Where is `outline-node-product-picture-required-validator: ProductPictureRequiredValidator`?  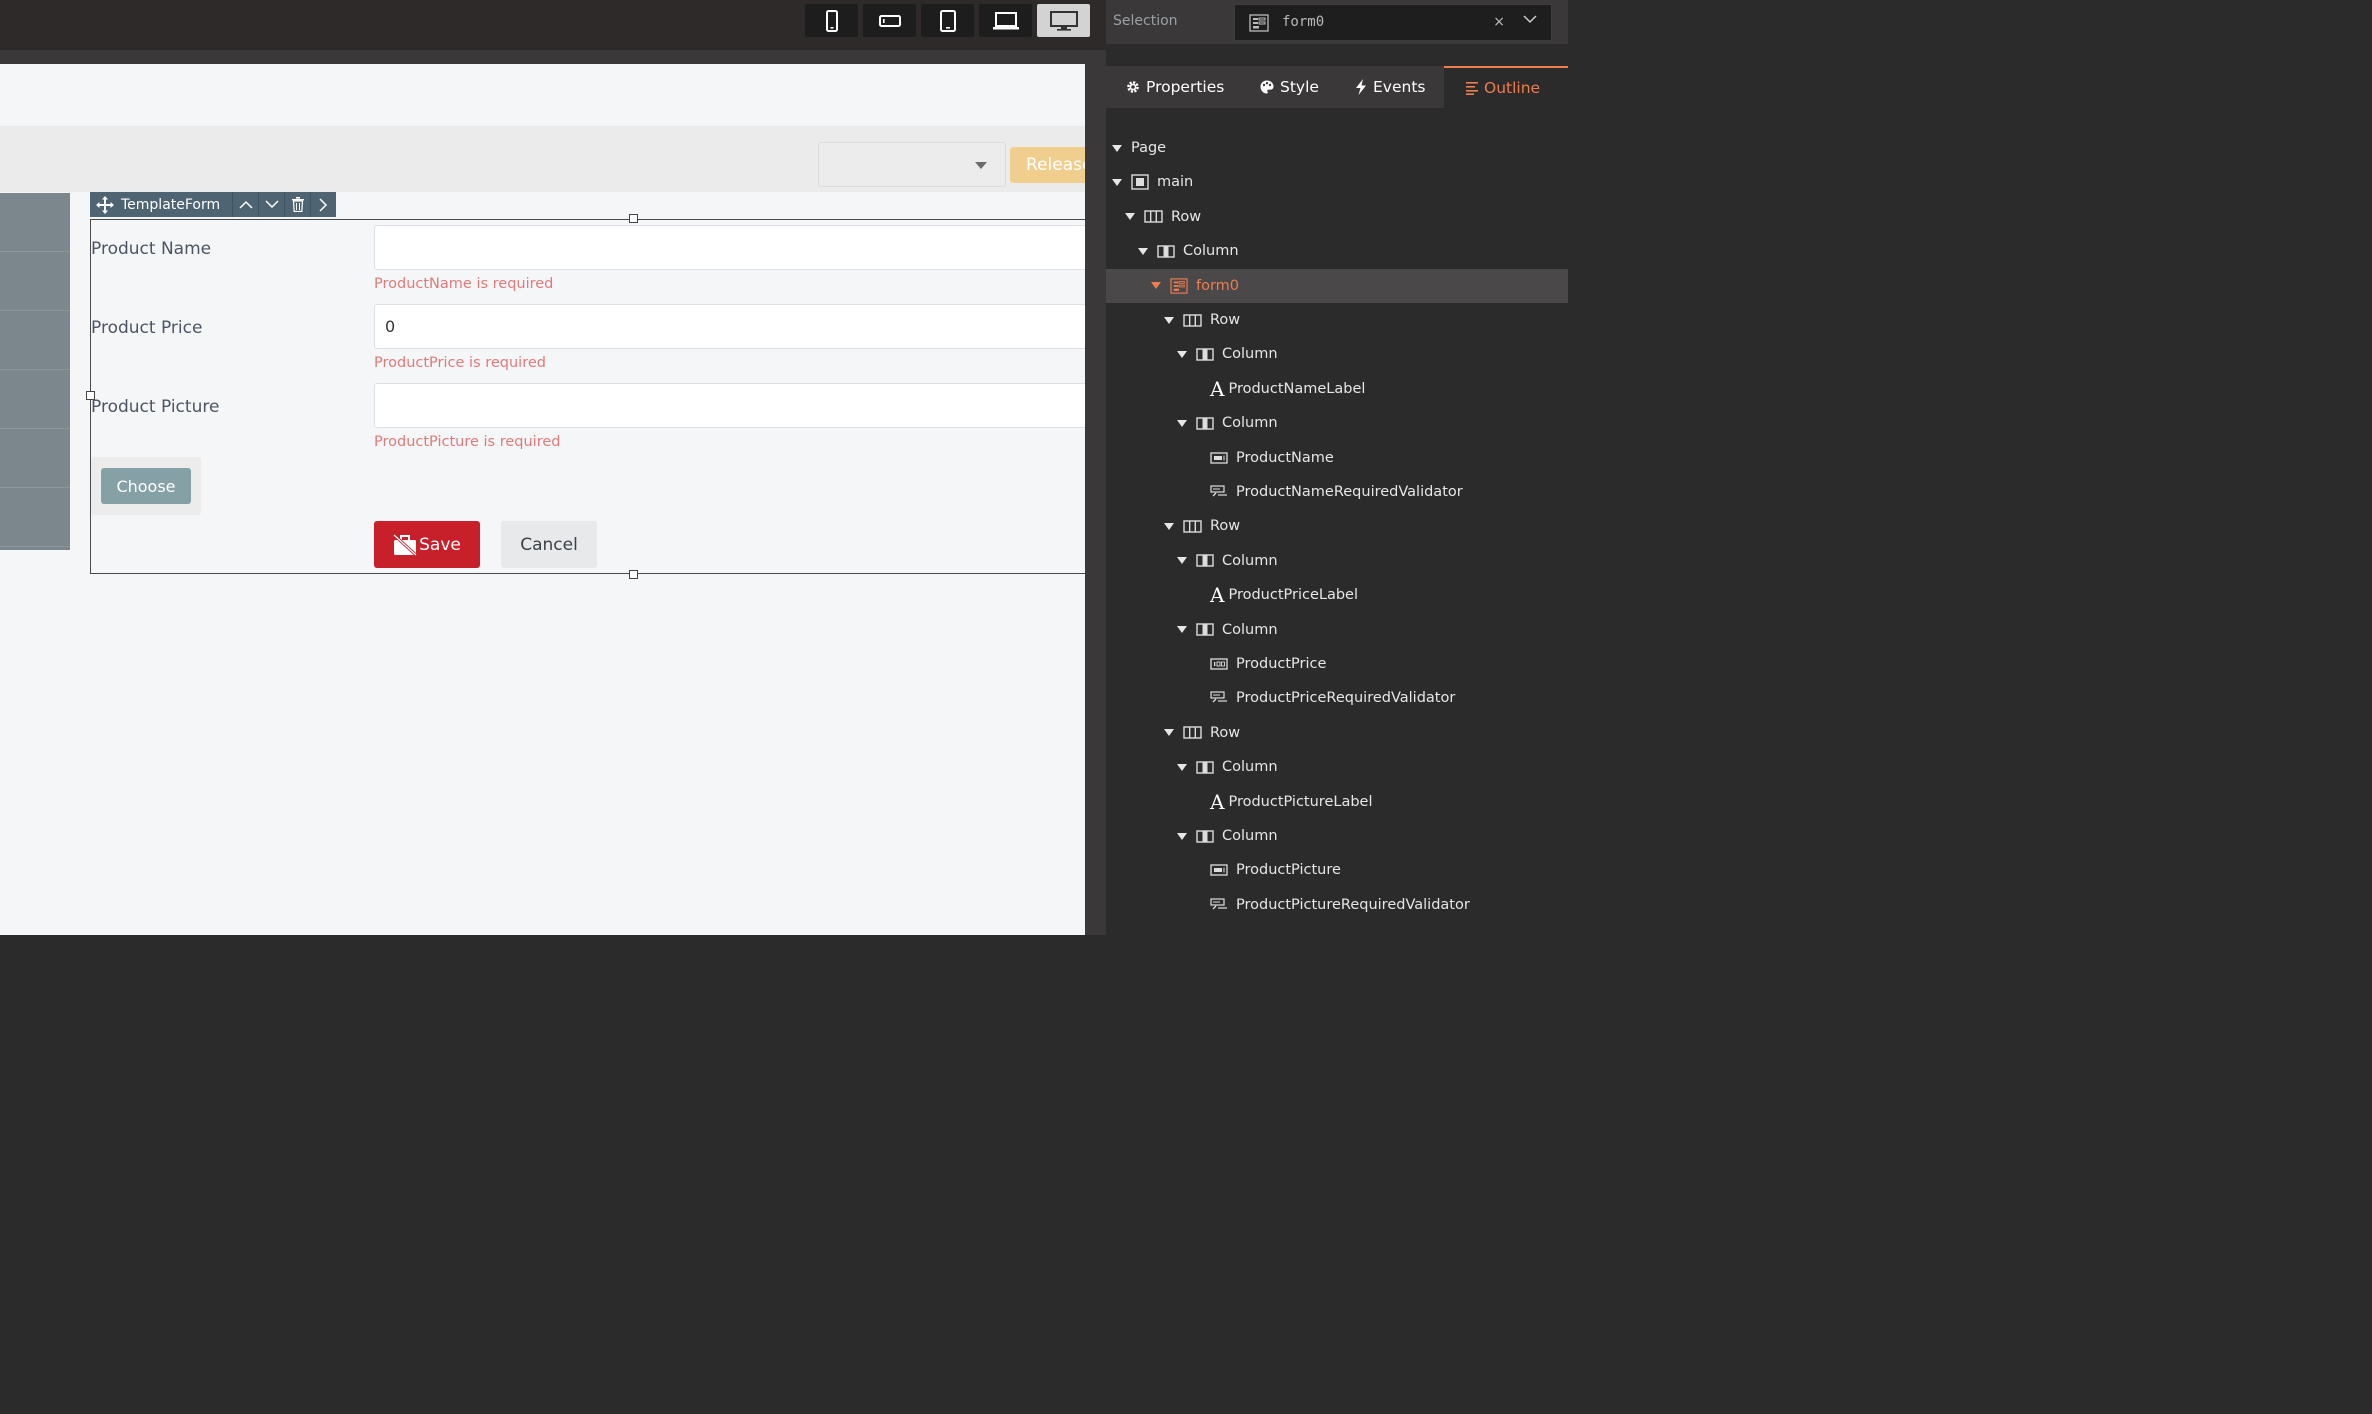
outline-node-product-picture-required-validator: ProductPictureRequiredValidator is located at coordinates (1337, 905).